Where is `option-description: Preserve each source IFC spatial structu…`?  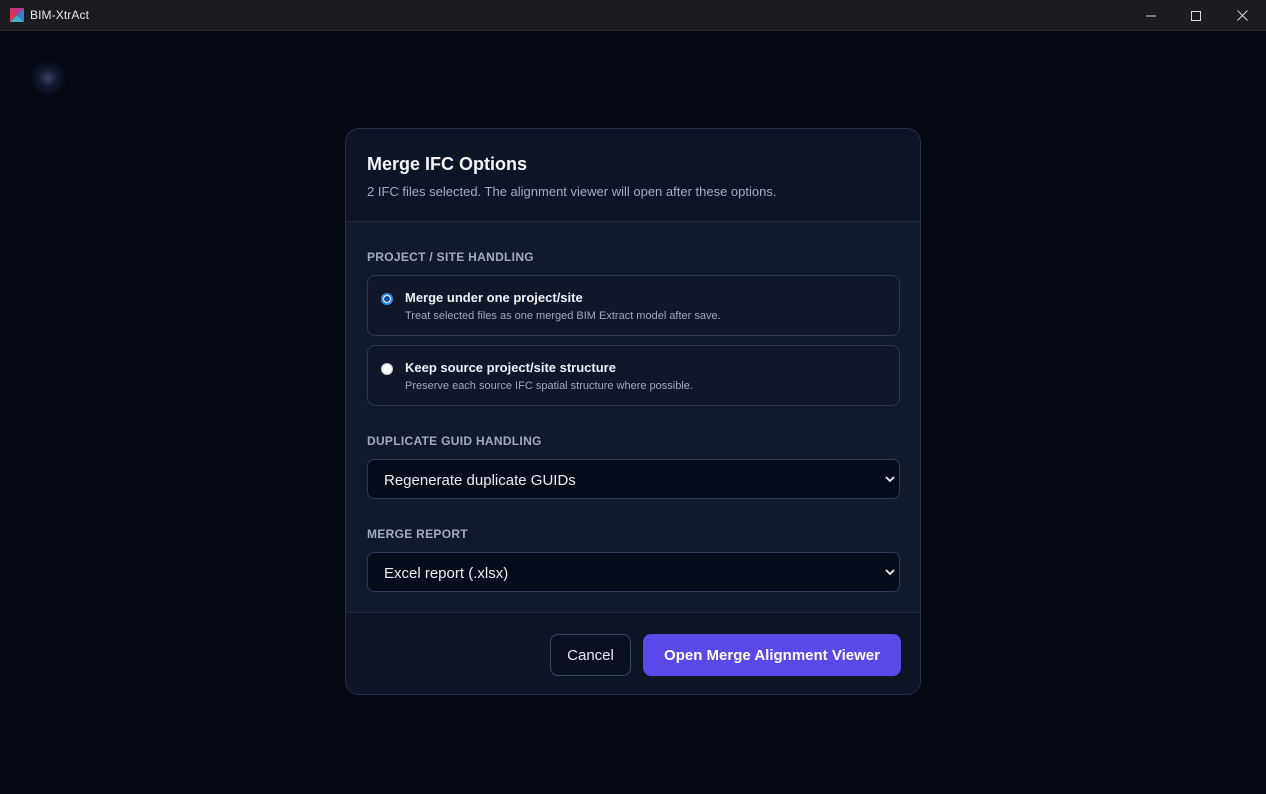
option-description: Preserve each source IFC spatial structu… is located at coordinates (549, 386).